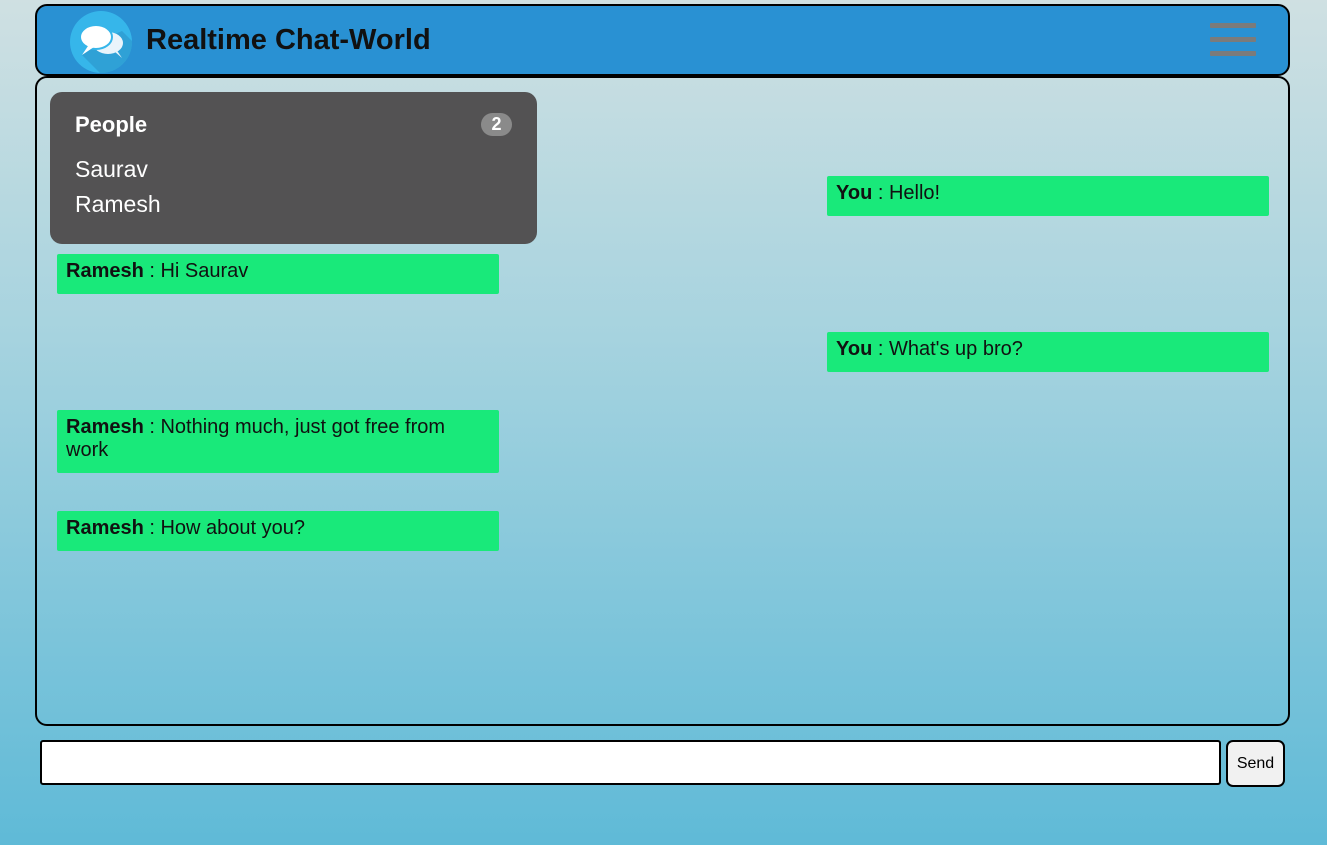  Describe the element at coordinates (288, 40) in the screenshot. I see `app-title: Realtime Chat-World` at that location.